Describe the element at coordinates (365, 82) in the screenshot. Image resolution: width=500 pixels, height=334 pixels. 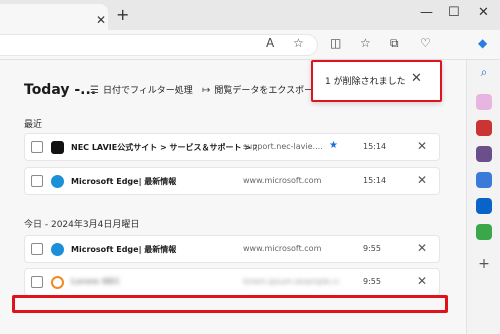
I see `toast-message: 1 が削除されました` at that location.